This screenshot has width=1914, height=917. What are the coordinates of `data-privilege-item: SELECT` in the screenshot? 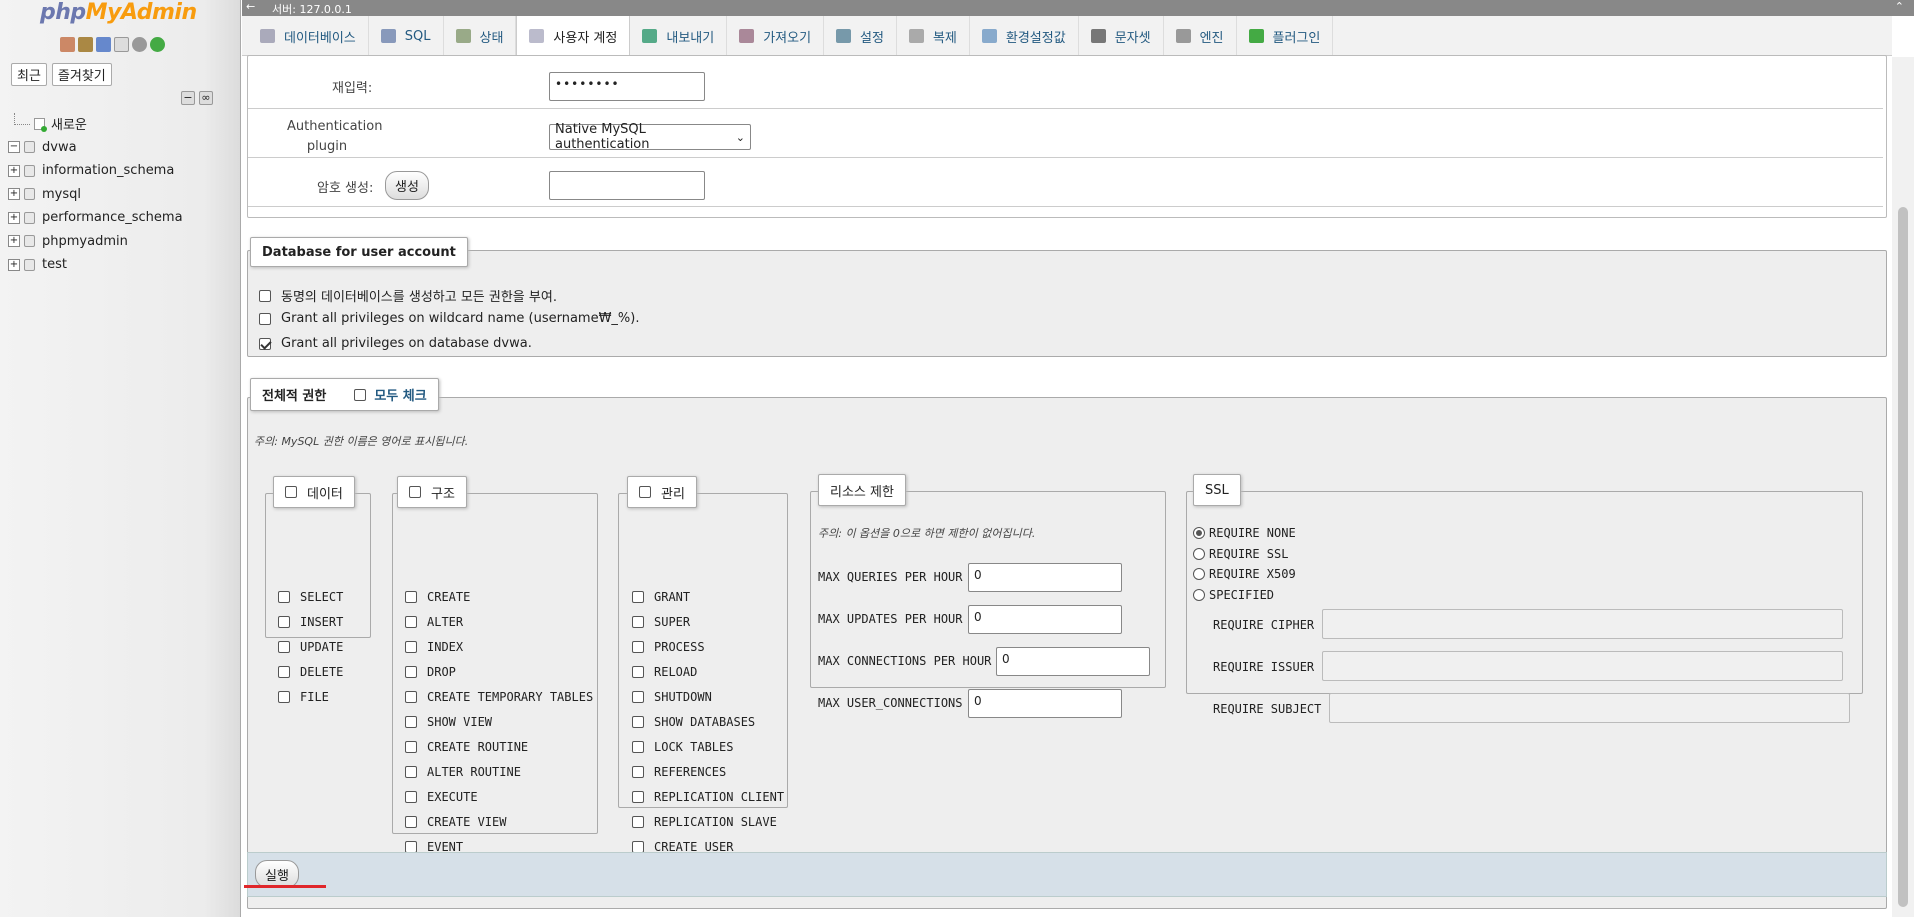 It's located at (310, 597).